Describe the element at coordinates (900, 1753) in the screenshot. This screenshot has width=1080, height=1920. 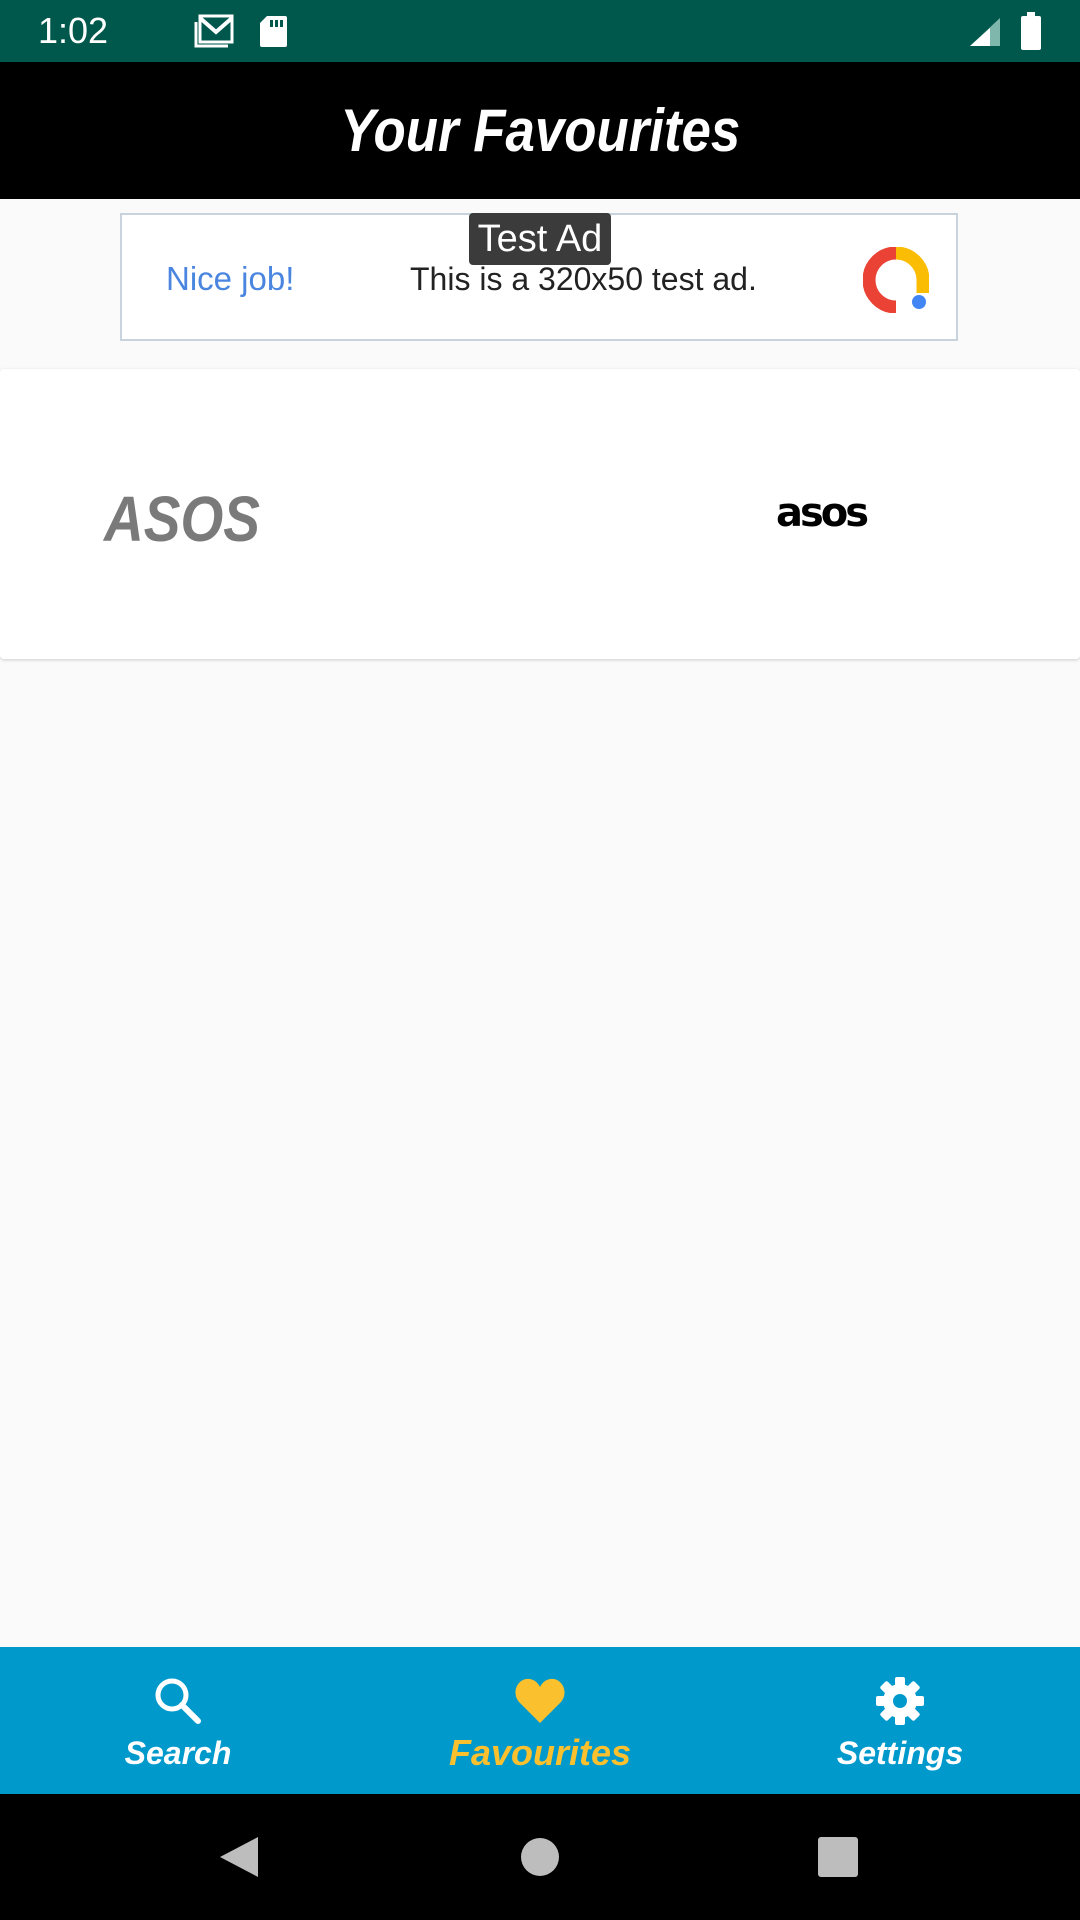
I see `nav-item-label: Settings` at that location.